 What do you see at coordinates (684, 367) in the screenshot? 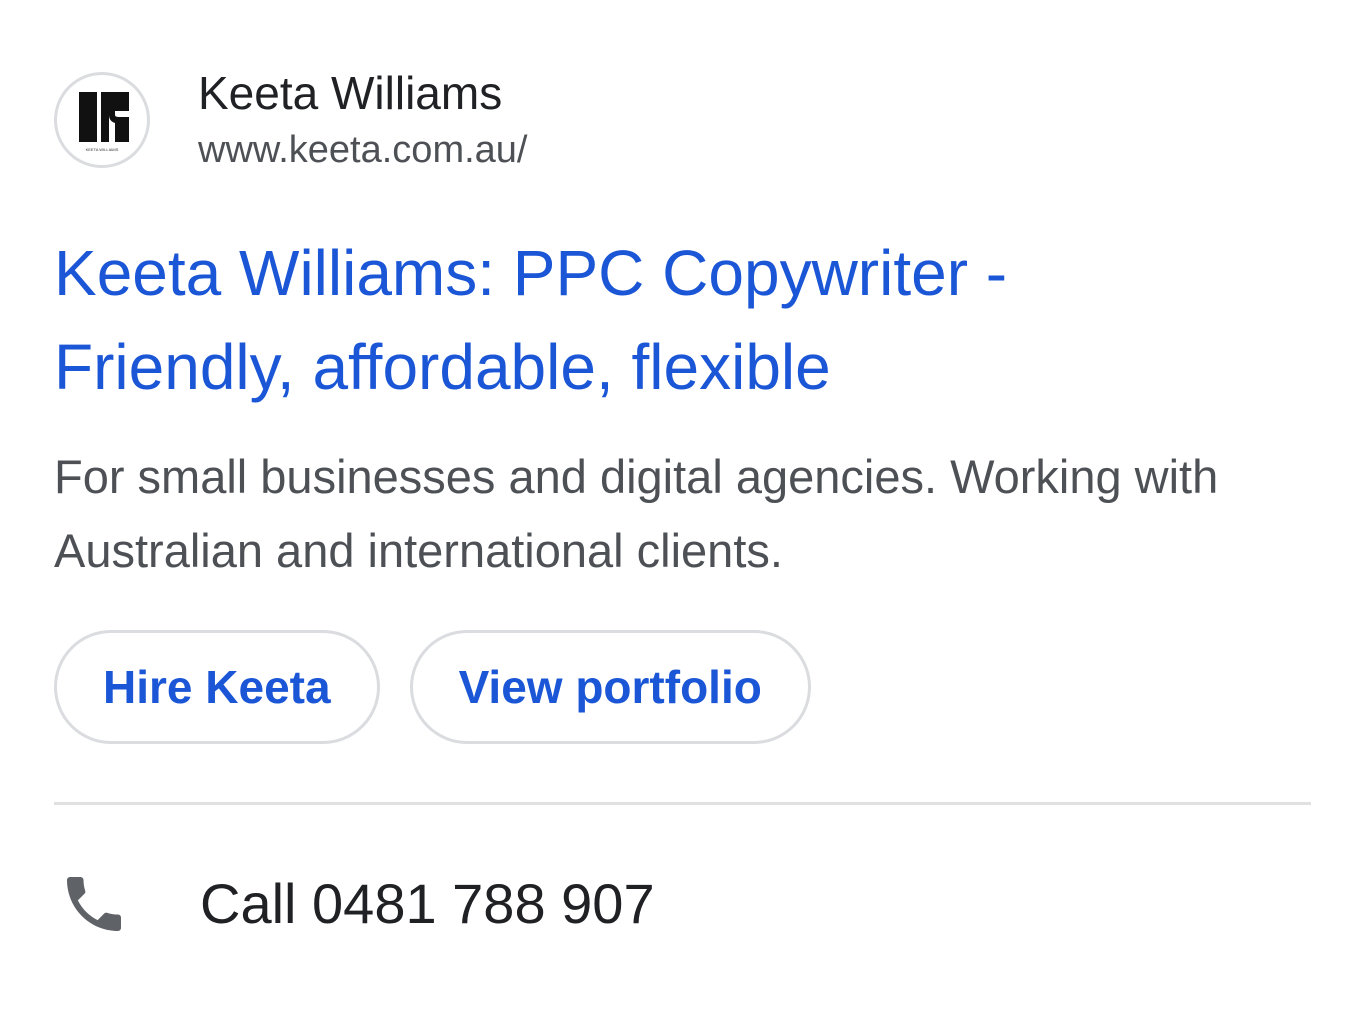
I see `headline-line-2: Friendly, affordable, flexible` at bounding box center [684, 367].